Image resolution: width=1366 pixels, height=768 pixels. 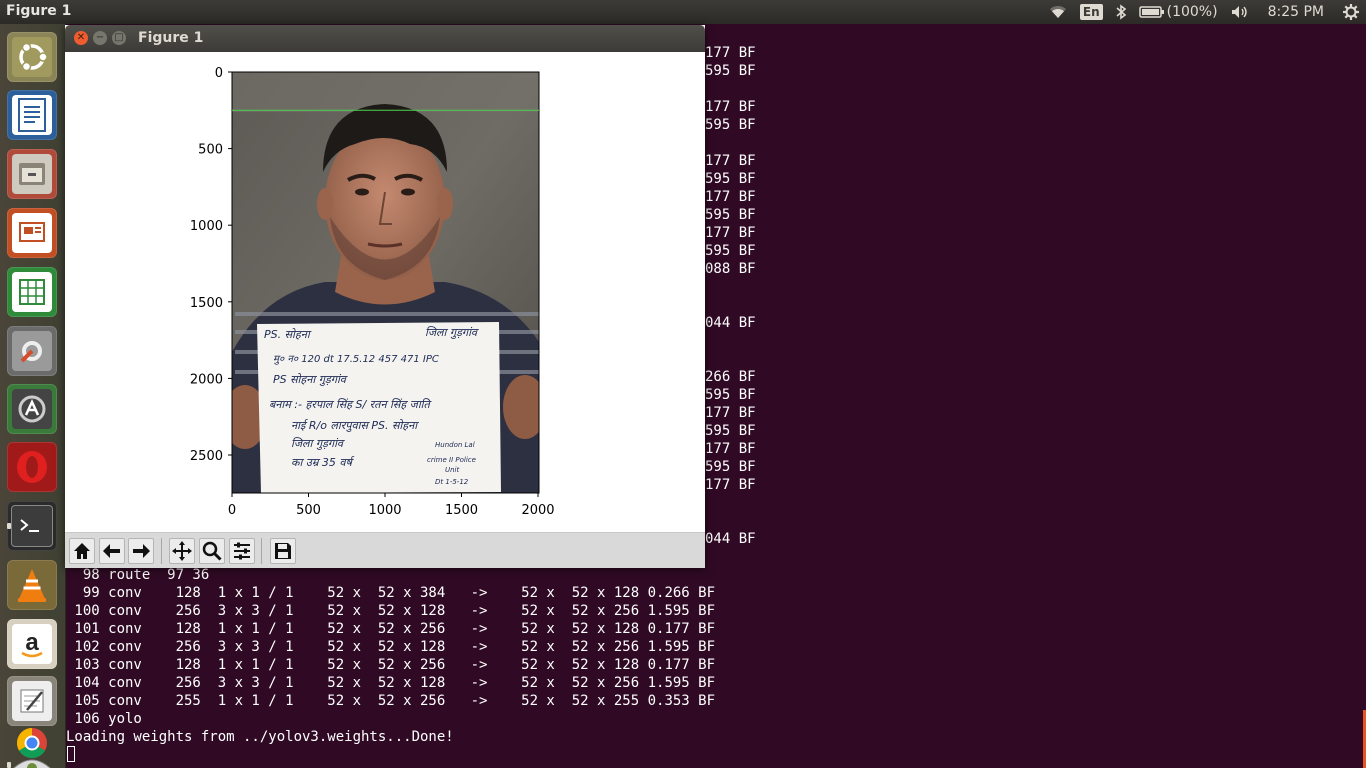 I want to click on battery-indicator: (100%), so click(x=1178, y=12).